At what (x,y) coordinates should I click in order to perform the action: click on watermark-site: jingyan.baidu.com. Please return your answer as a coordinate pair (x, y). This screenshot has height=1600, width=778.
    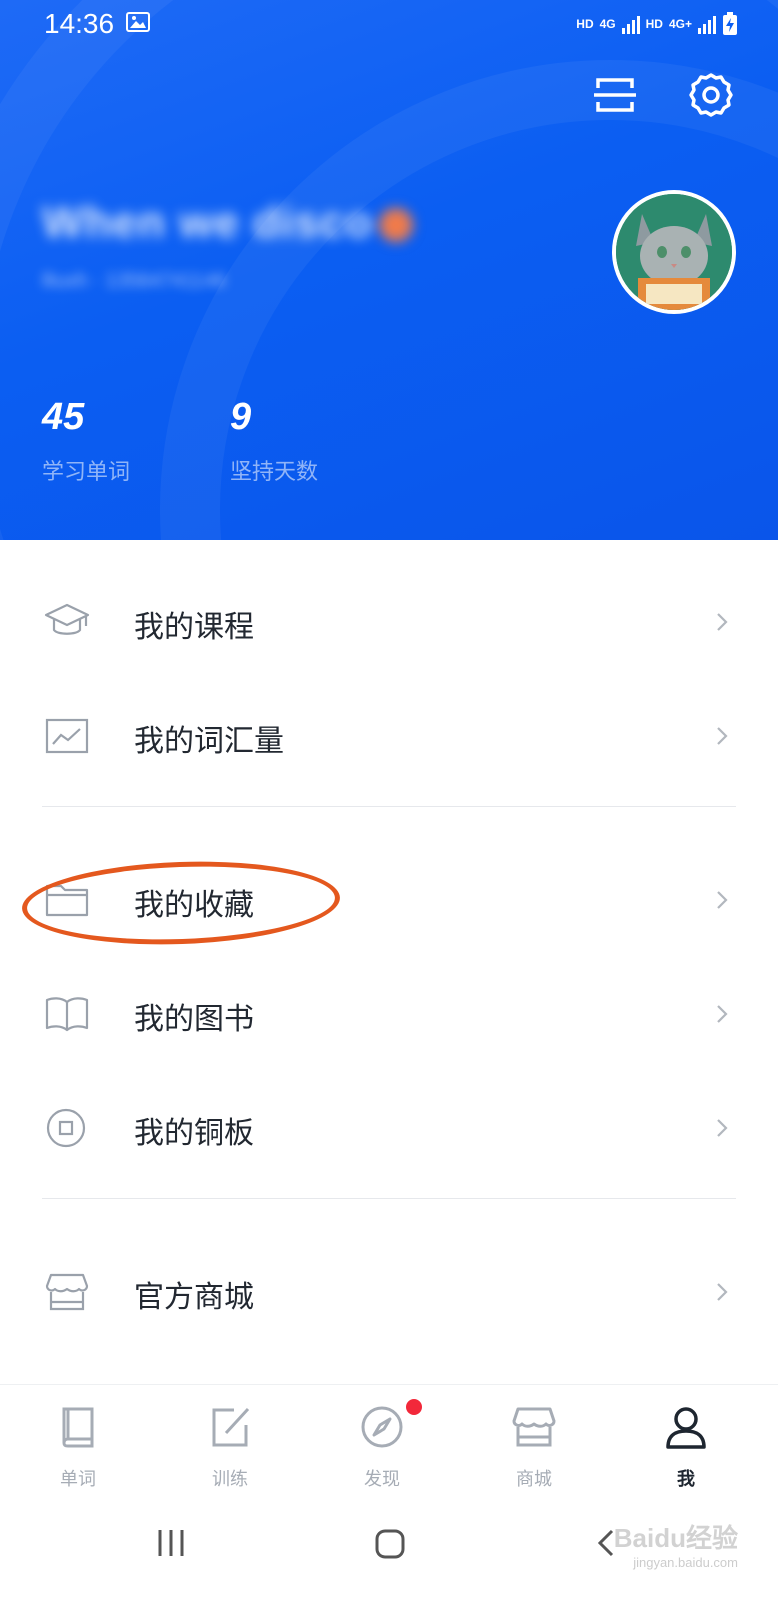
    Looking at the image, I should click on (685, 1562).